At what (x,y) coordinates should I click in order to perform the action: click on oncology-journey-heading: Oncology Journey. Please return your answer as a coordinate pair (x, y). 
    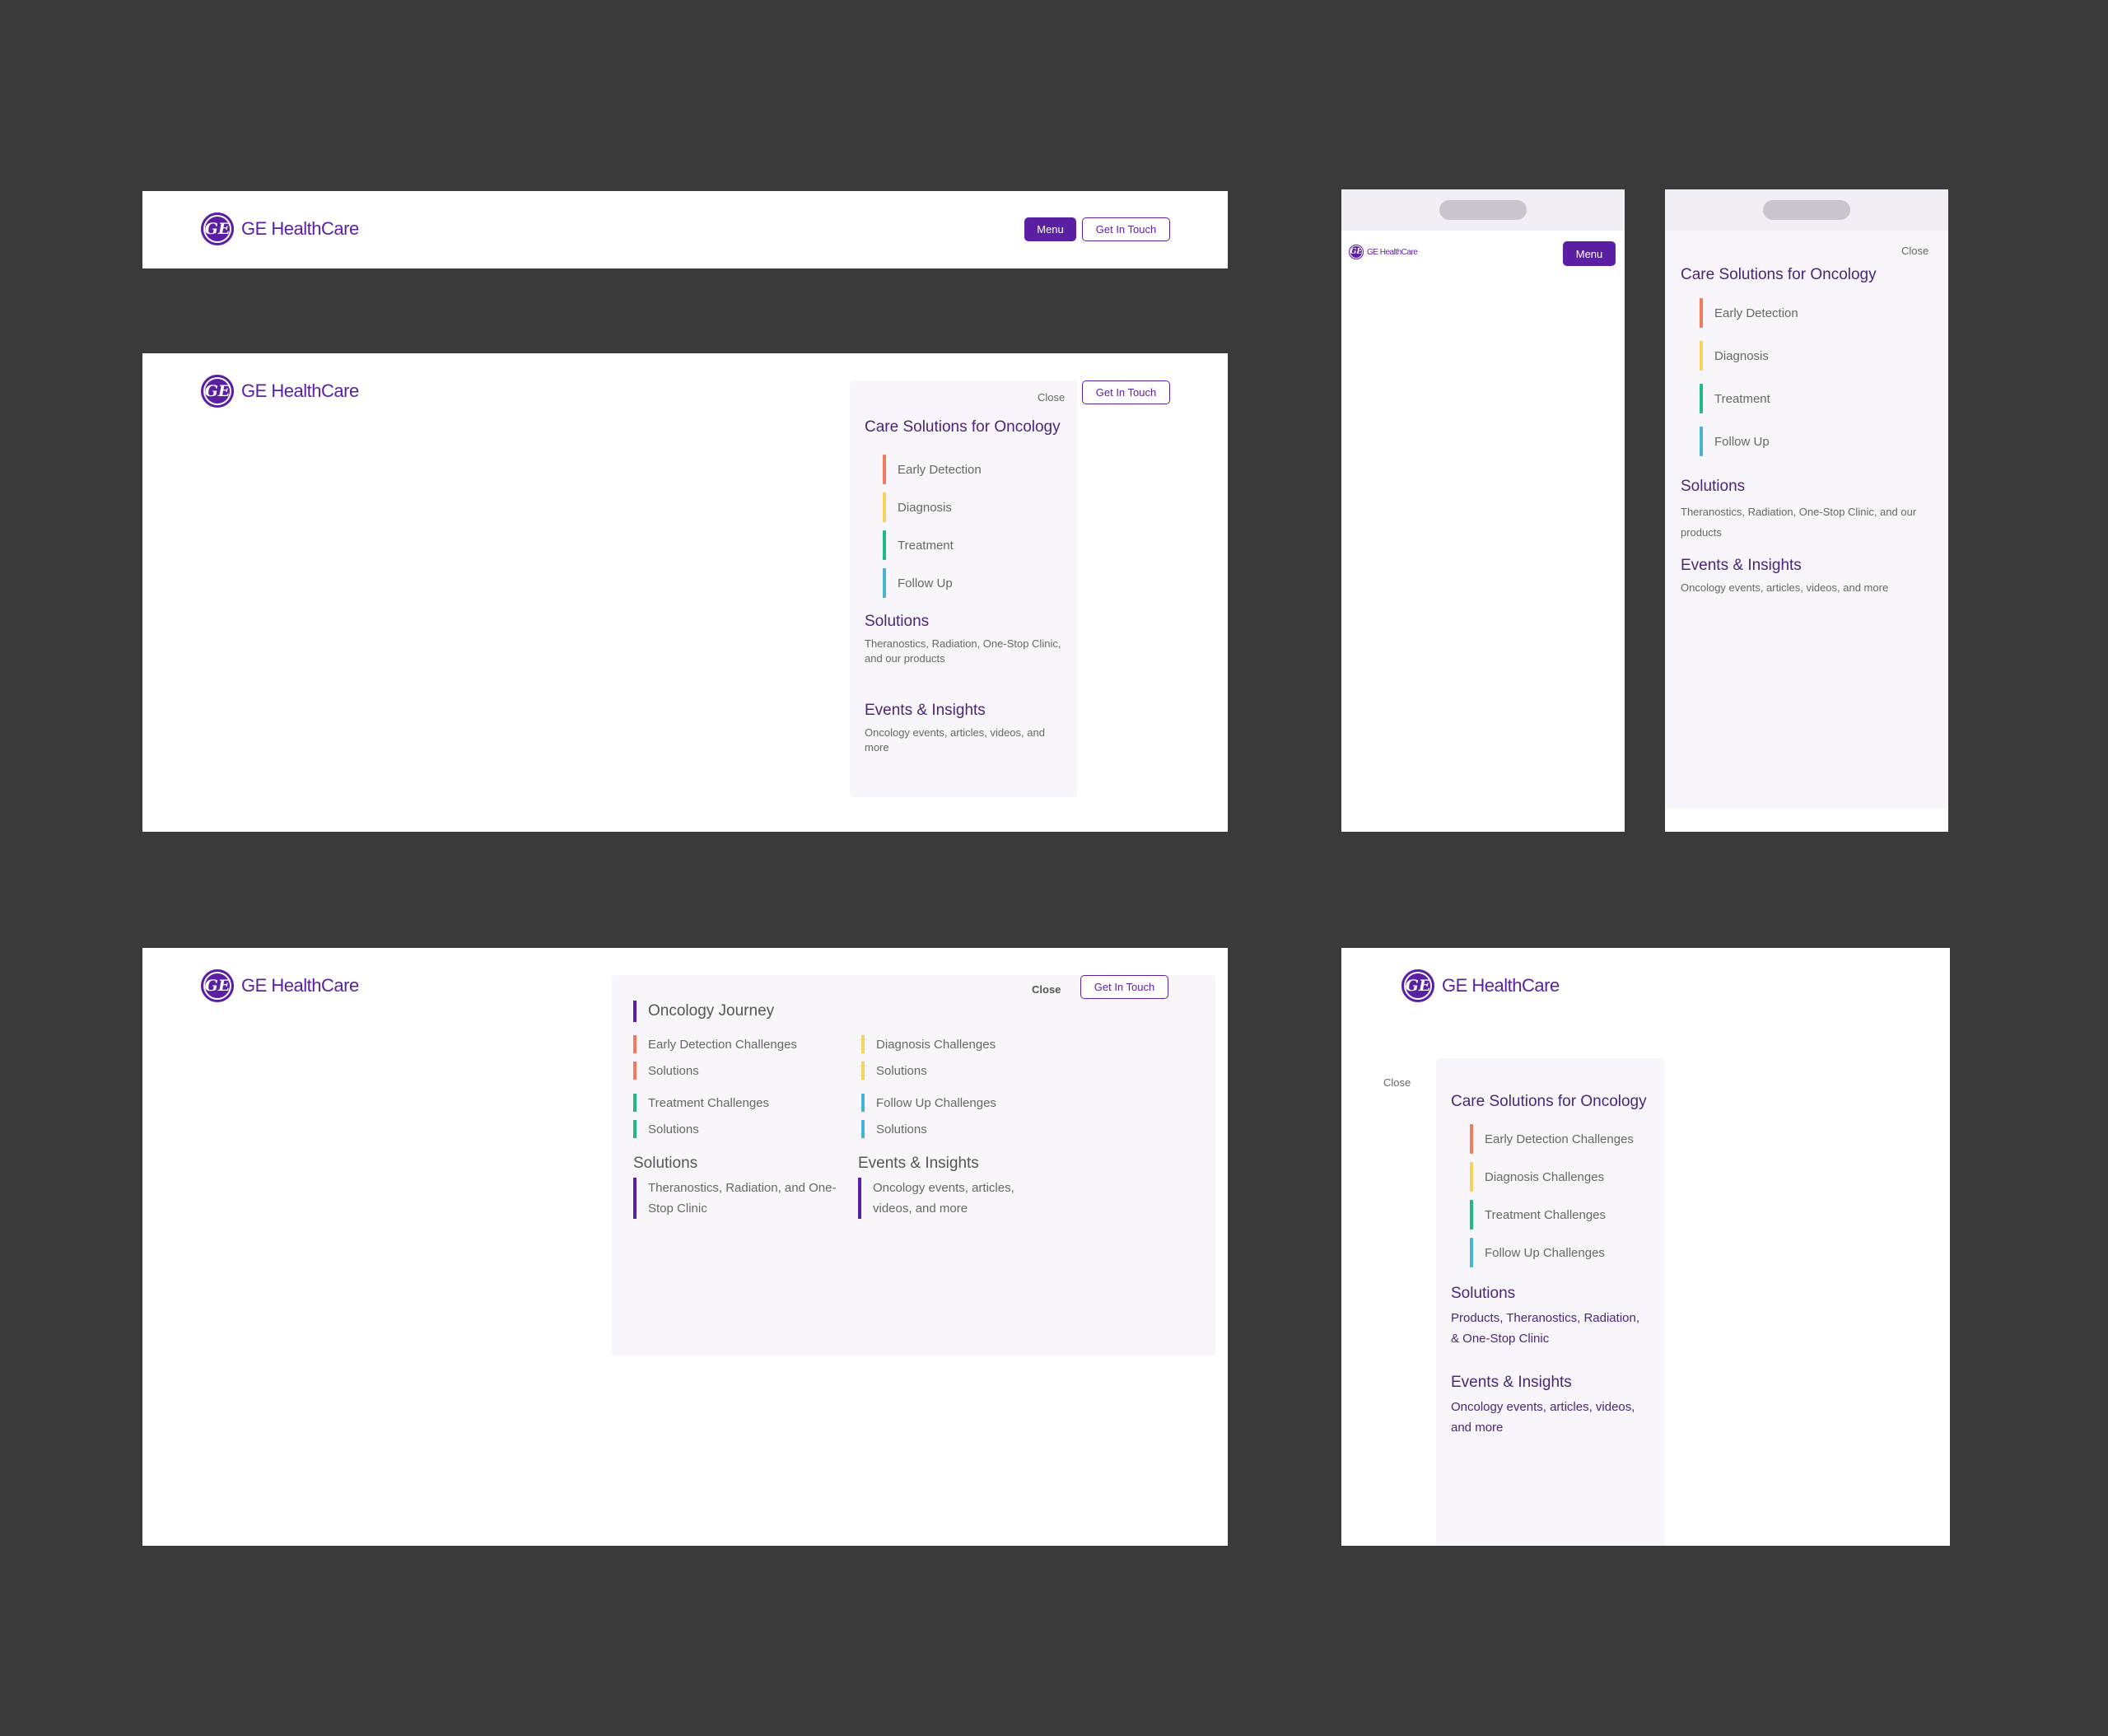
    Looking at the image, I should click on (703, 1011).